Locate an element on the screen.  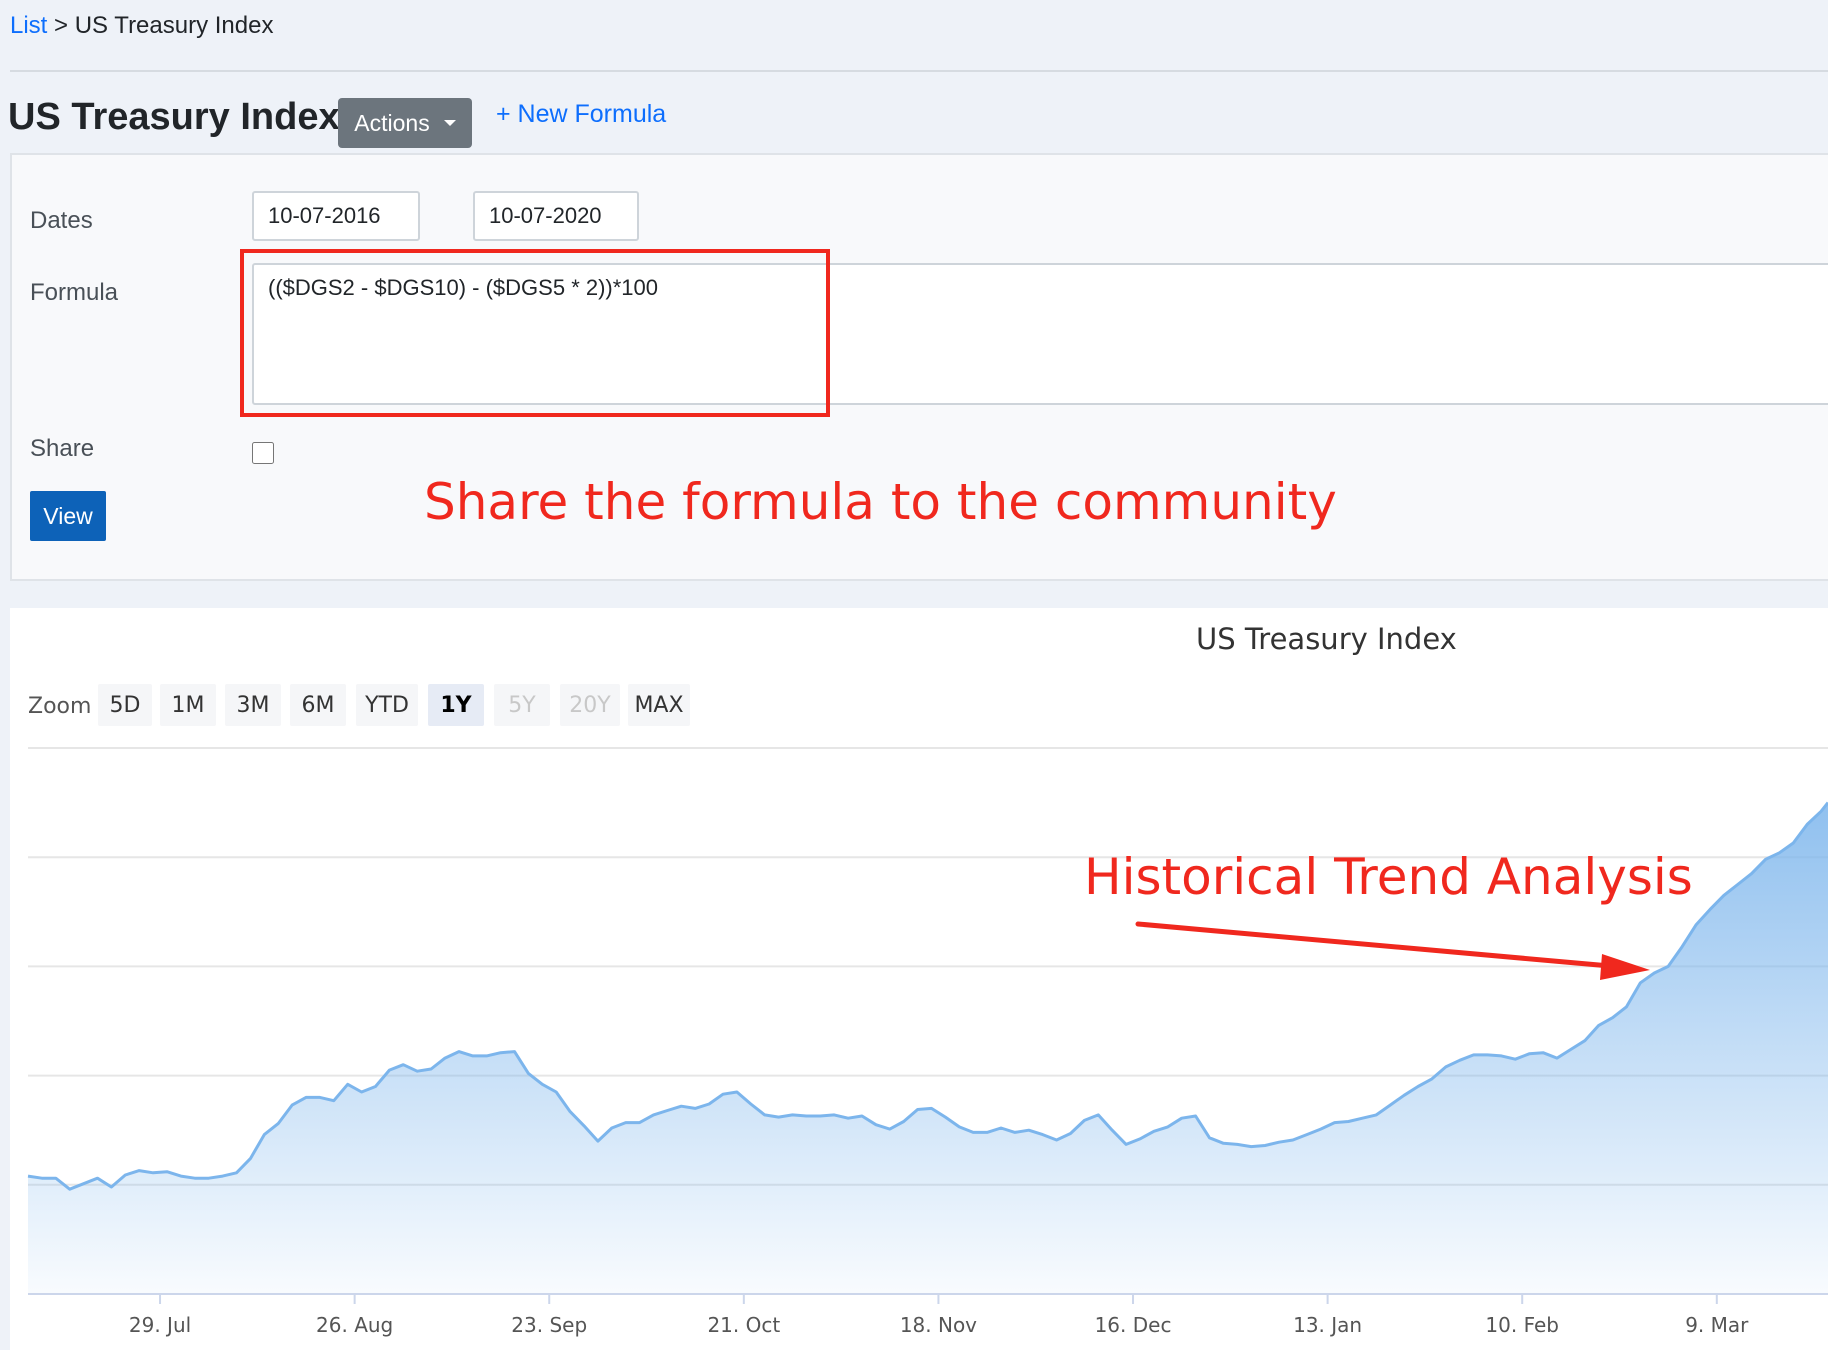
zoom-button-6m: 6M is located at coordinates (318, 705).